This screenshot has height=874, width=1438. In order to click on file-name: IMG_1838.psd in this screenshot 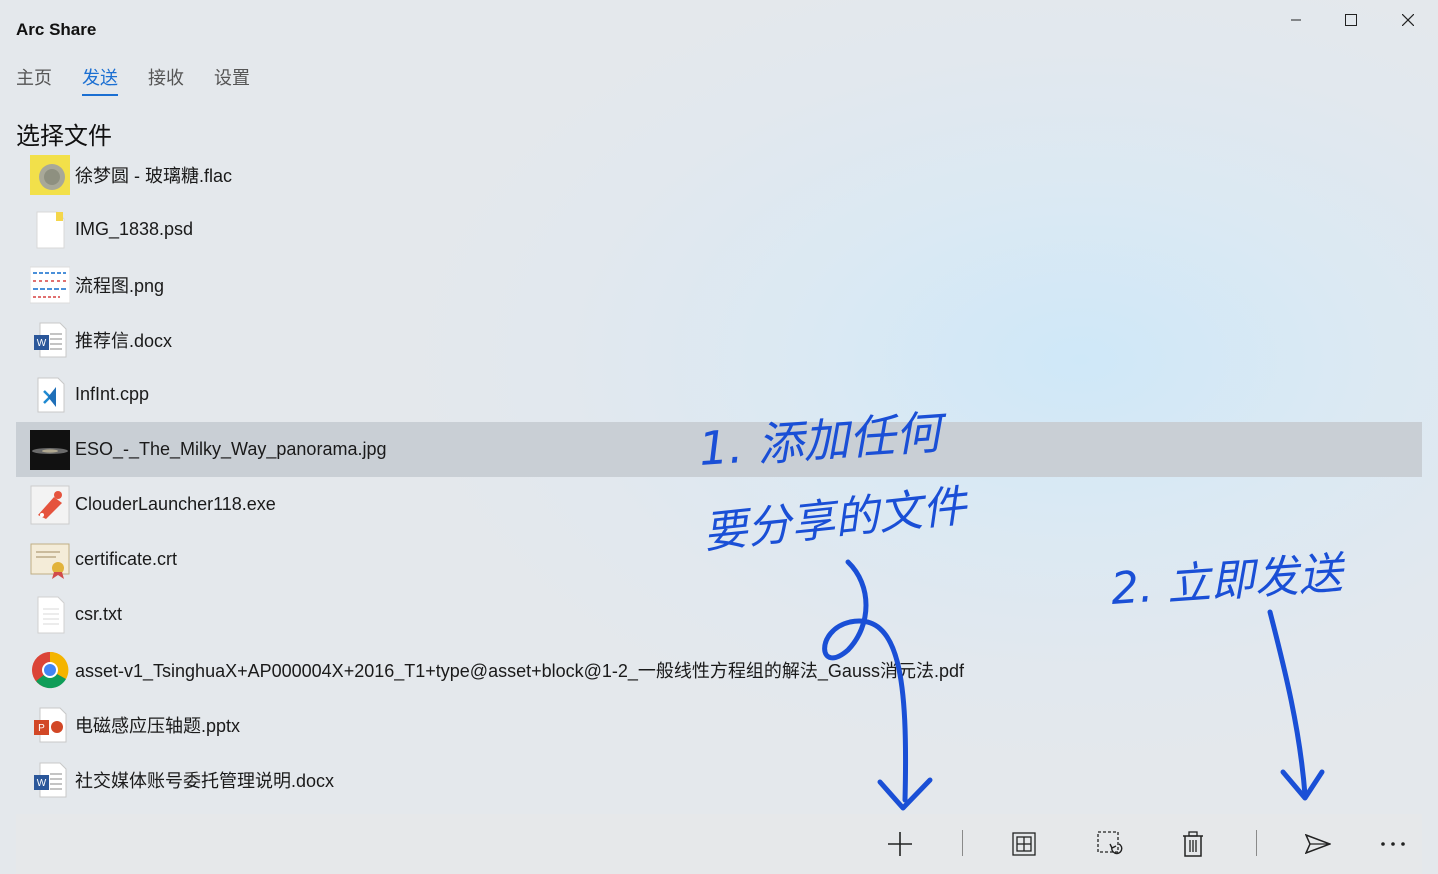, I will do `click(134, 229)`.